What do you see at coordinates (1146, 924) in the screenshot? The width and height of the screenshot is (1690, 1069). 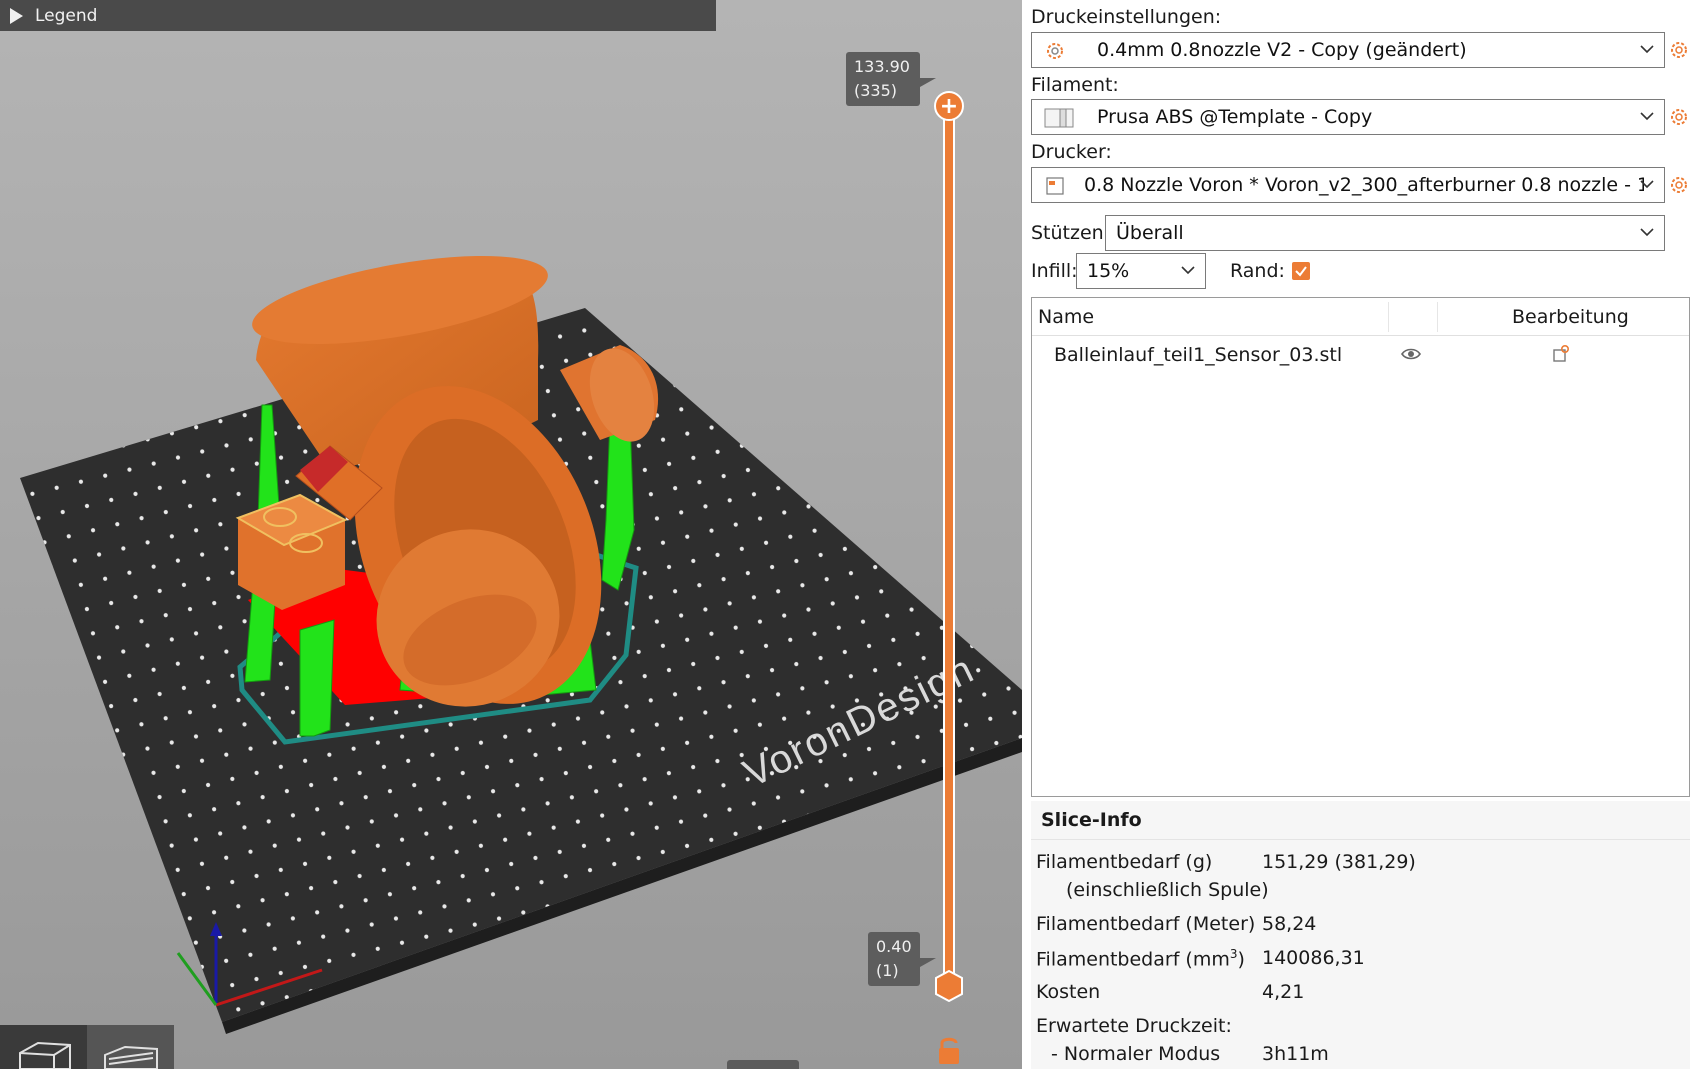 I see `filament-m-label: Filamentbedarf (Meter)` at bounding box center [1146, 924].